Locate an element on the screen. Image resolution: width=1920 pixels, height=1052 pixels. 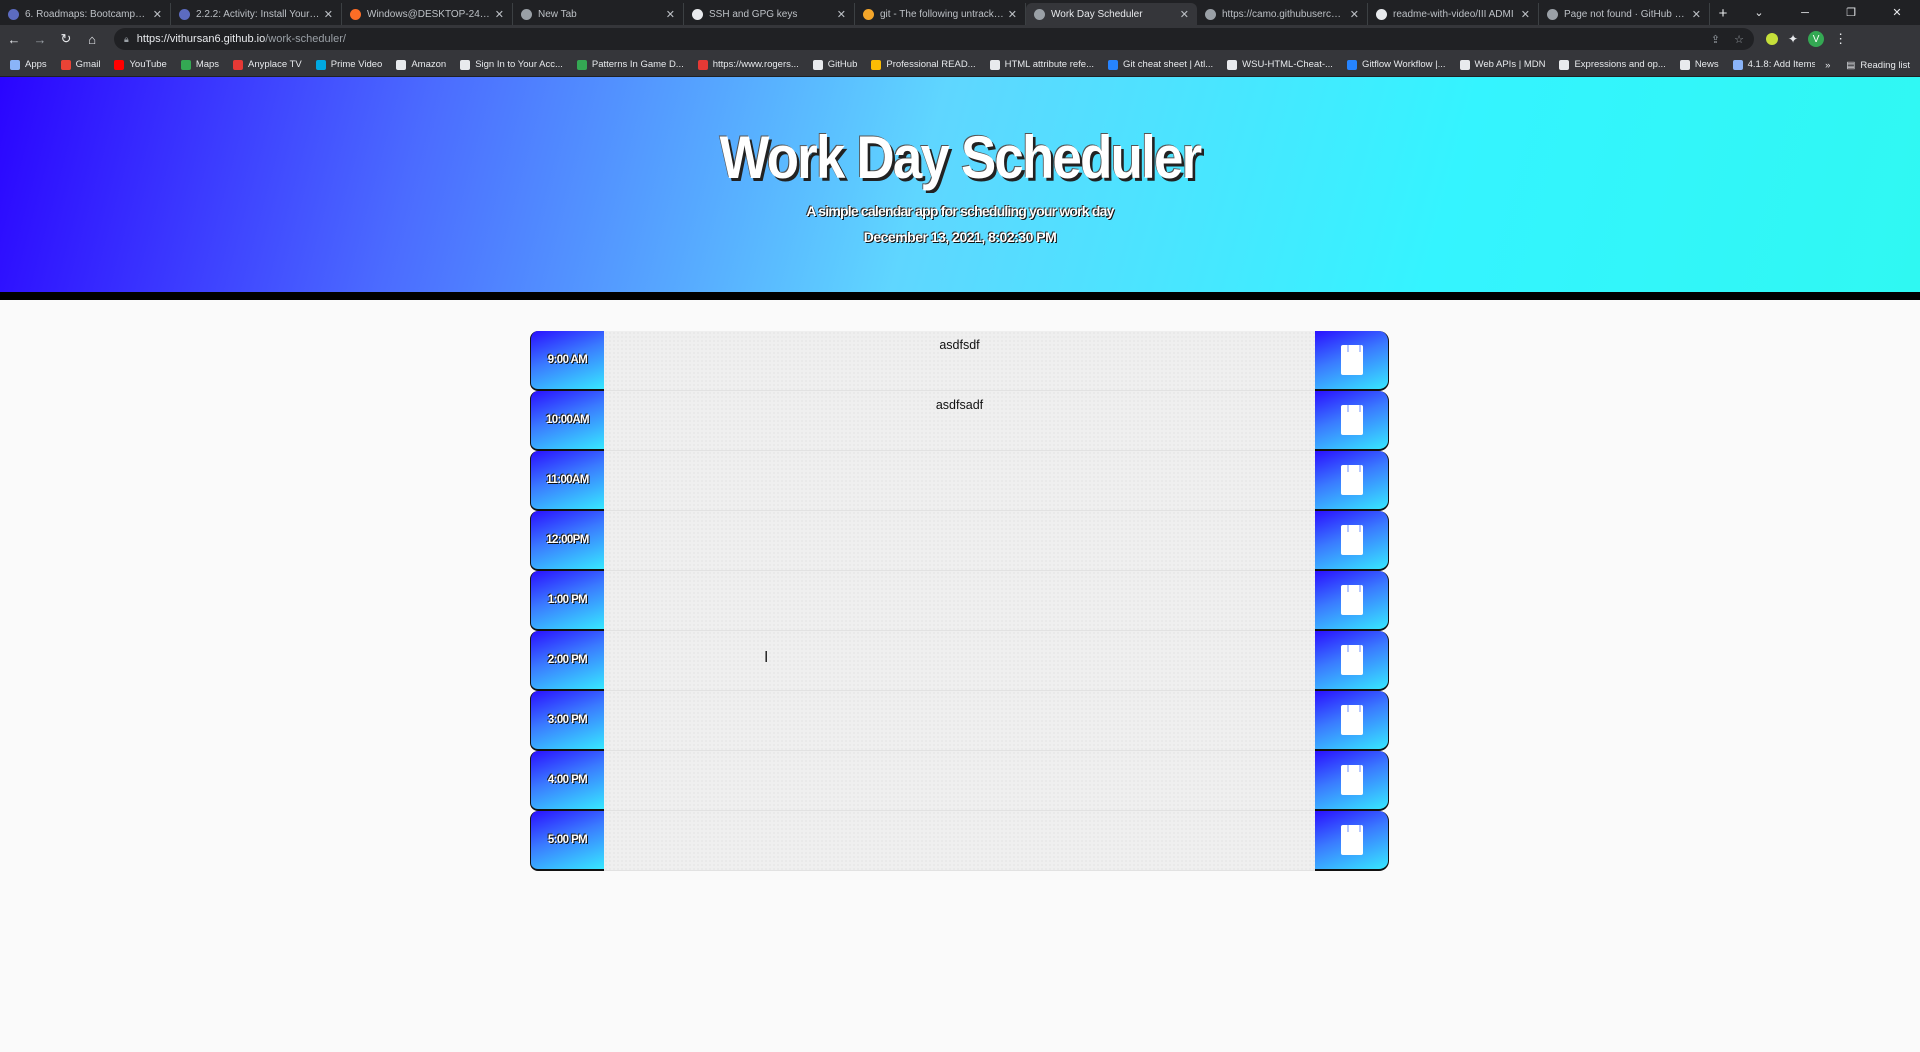
bookmark-item: News is located at coordinates (1699, 64).